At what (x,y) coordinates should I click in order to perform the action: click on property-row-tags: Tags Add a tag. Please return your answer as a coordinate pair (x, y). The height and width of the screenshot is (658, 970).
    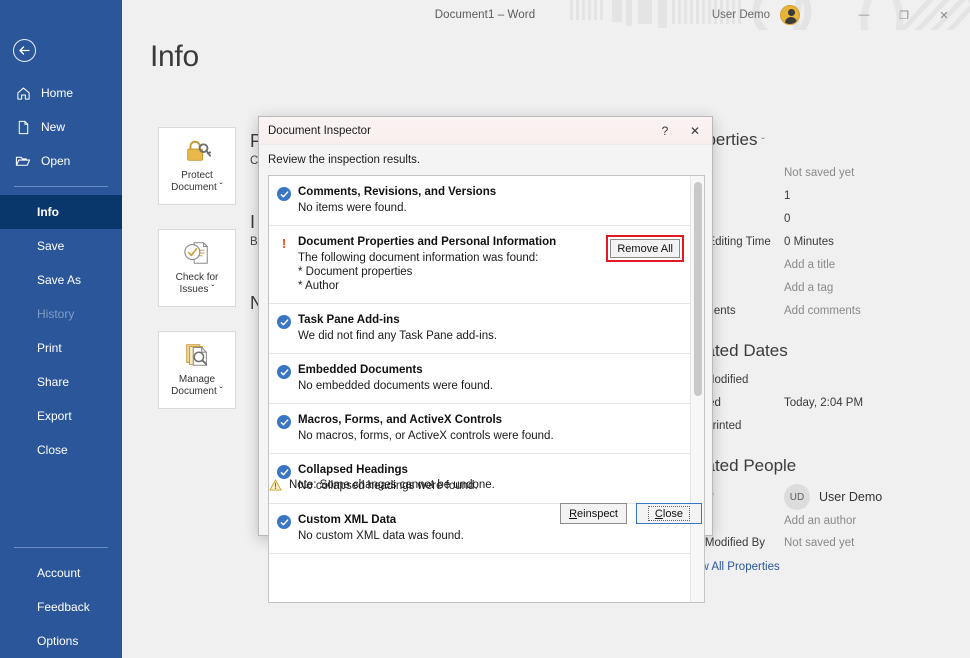
    Looking at the image, I should click on (825, 288).